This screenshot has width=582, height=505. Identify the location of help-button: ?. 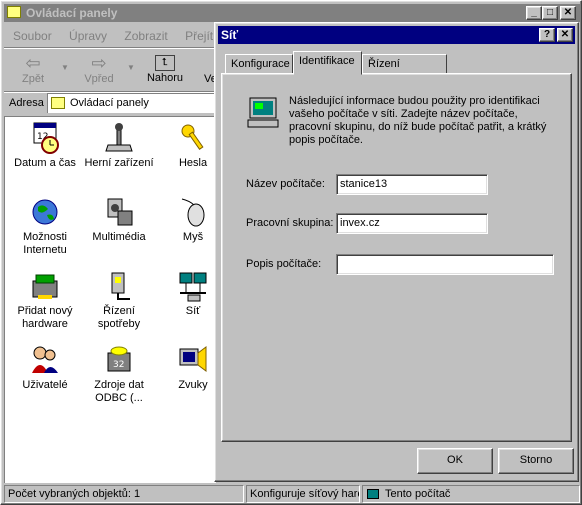
(547, 35).